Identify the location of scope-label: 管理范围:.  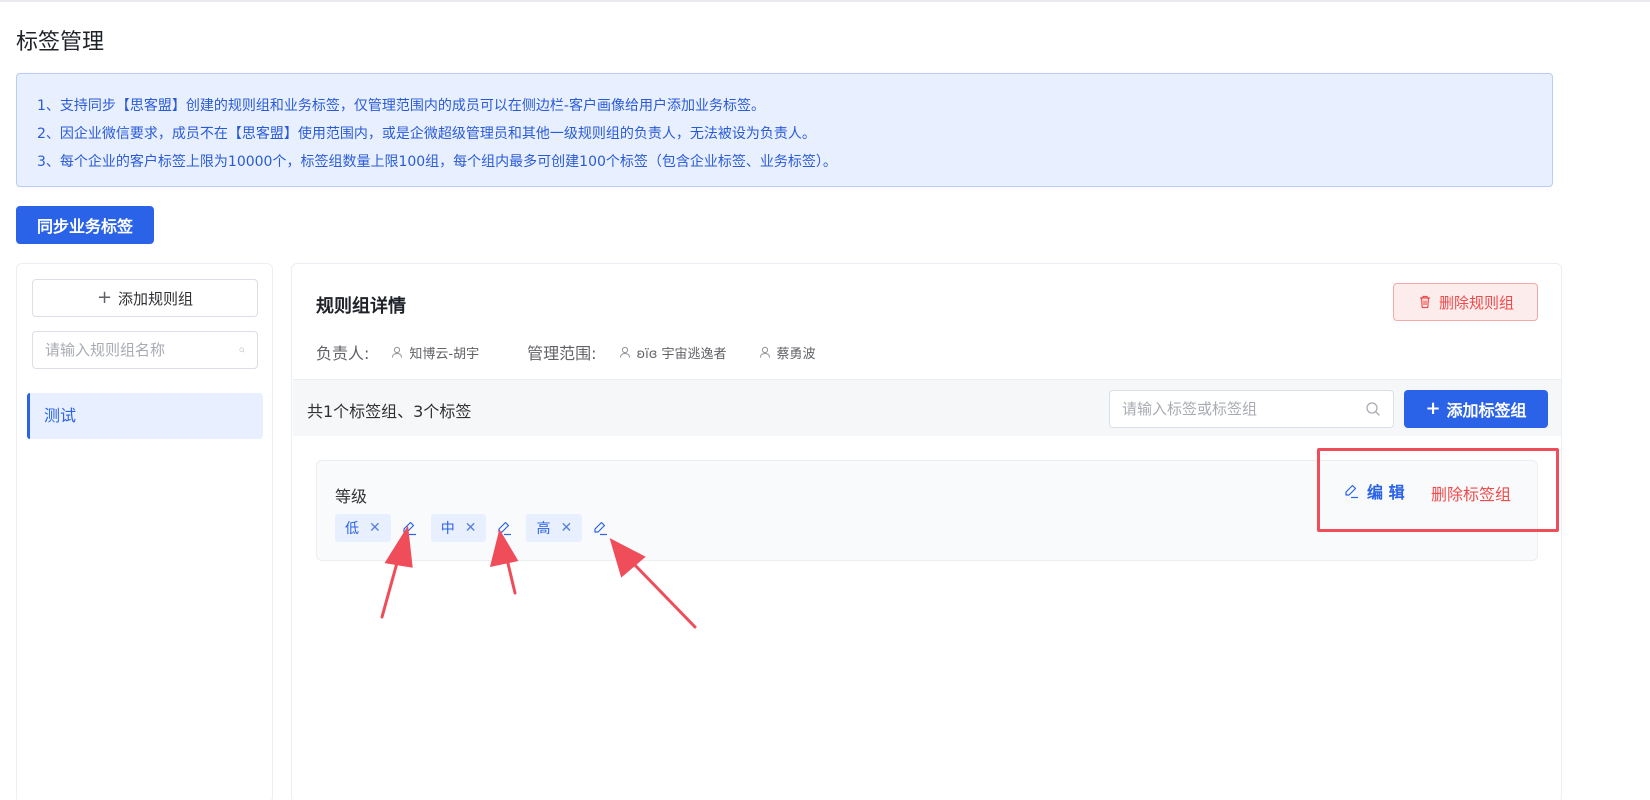
(562, 353).